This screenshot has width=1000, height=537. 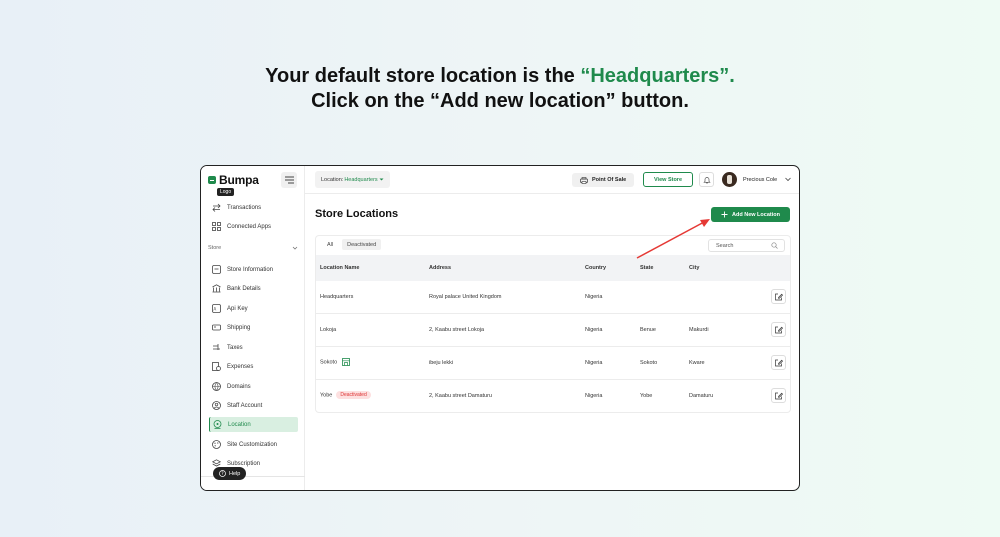 I want to click on search-placeholder: Search, so click(x=725, y=245).